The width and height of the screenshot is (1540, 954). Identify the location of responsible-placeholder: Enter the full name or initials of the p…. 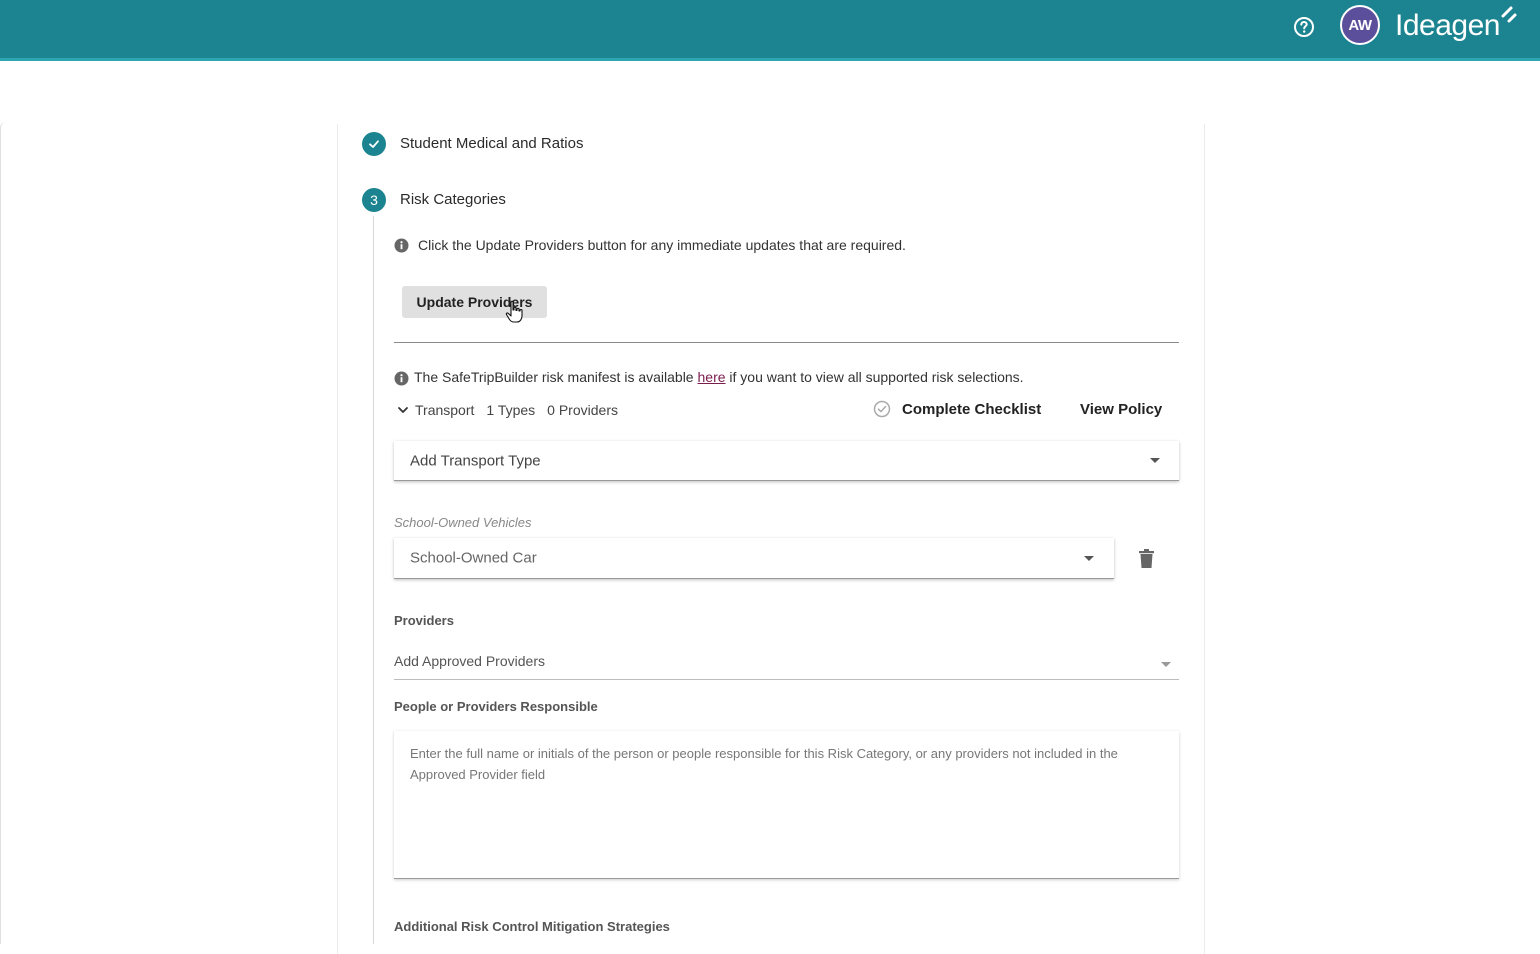
(764, 764).